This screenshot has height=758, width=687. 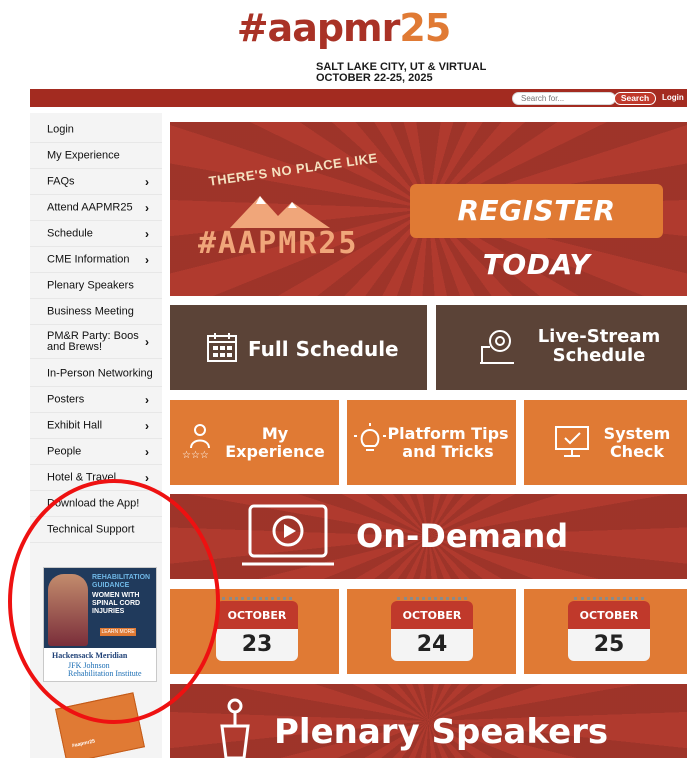 I want to click on sidebar-item-schedule: Schedule ›, so click(x=96, y=234).